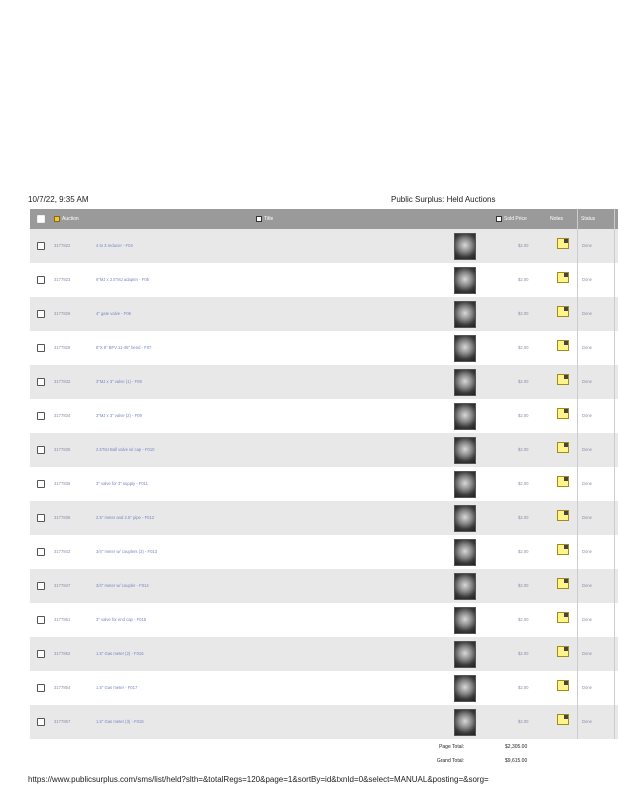  What do you see at coordinates (62, 449) in the screenshot?
I see `auction-id-link: 3177835` at bounding box center [62, 449].